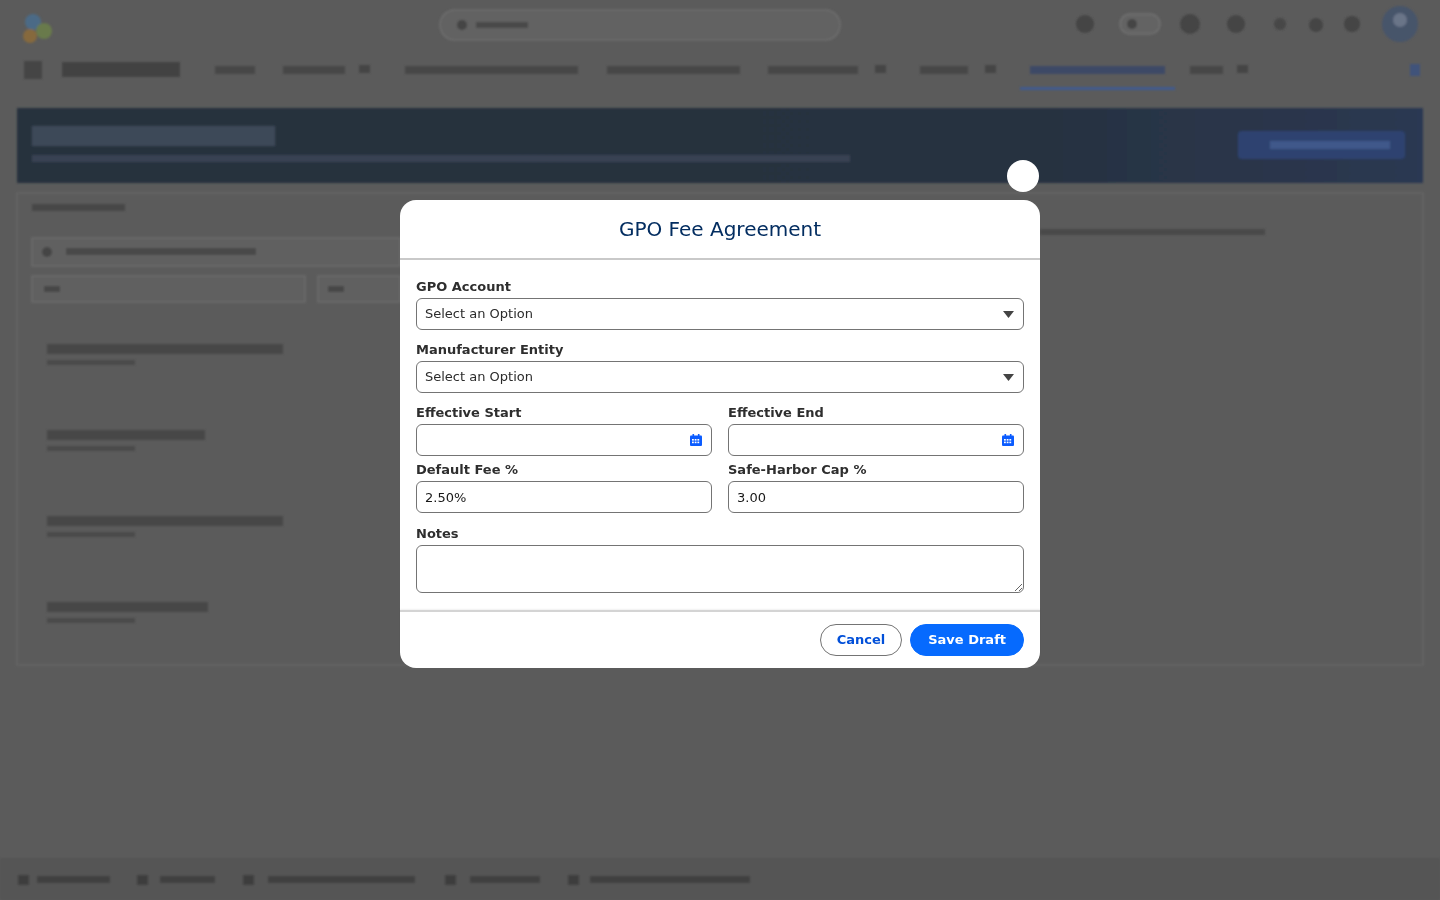 The height and width of the screenshot is (900, 1440). What do you see at coordinates (640, 25) in the screenshot?
I see `blurred-search-field` at bounding box center [640, 25].